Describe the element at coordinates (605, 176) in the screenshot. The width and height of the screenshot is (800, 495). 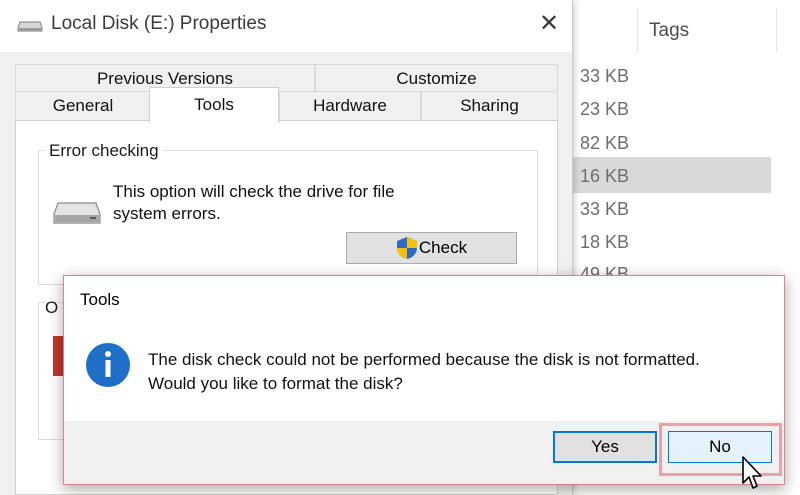
I see `file-size-cell: 16 KB` at that location.